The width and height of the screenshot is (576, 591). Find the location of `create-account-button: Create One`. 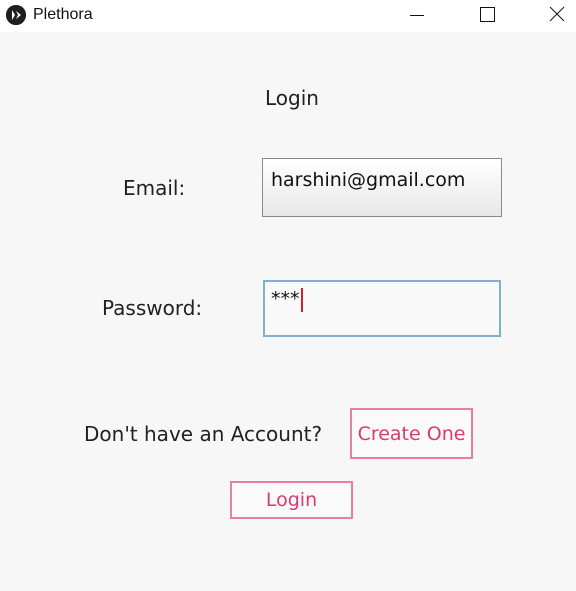

create-account-button: Create One is located at coordinates (411, 433).